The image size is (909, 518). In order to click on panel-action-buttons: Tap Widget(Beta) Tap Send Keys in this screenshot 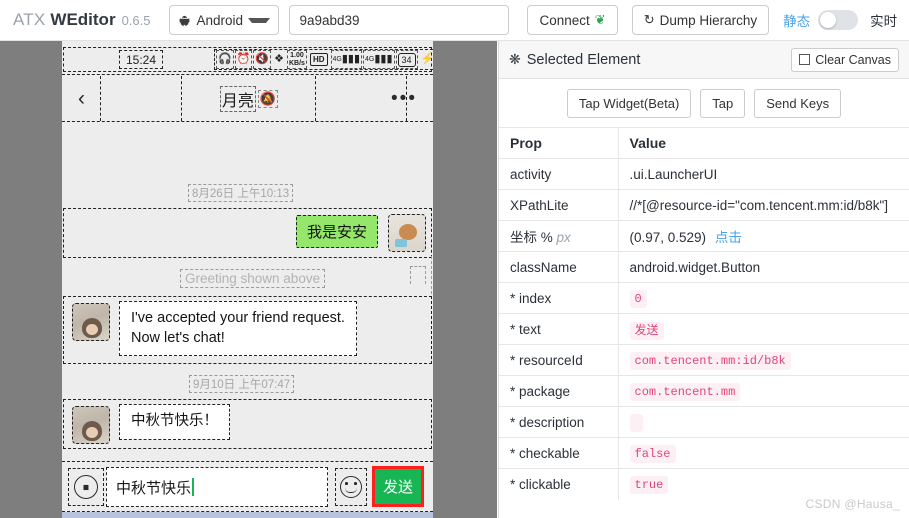, I will do `click(704, 103)`.